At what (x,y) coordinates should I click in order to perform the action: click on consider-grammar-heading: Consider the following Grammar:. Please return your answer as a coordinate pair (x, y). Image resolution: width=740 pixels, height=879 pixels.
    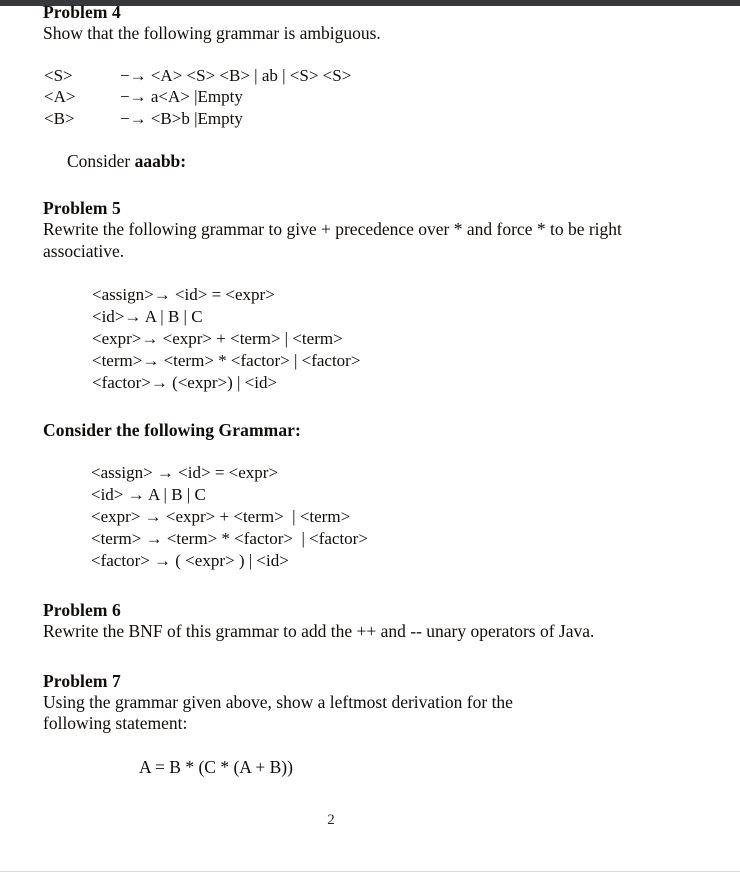
    Looking at the image, I should click on (172, 430).